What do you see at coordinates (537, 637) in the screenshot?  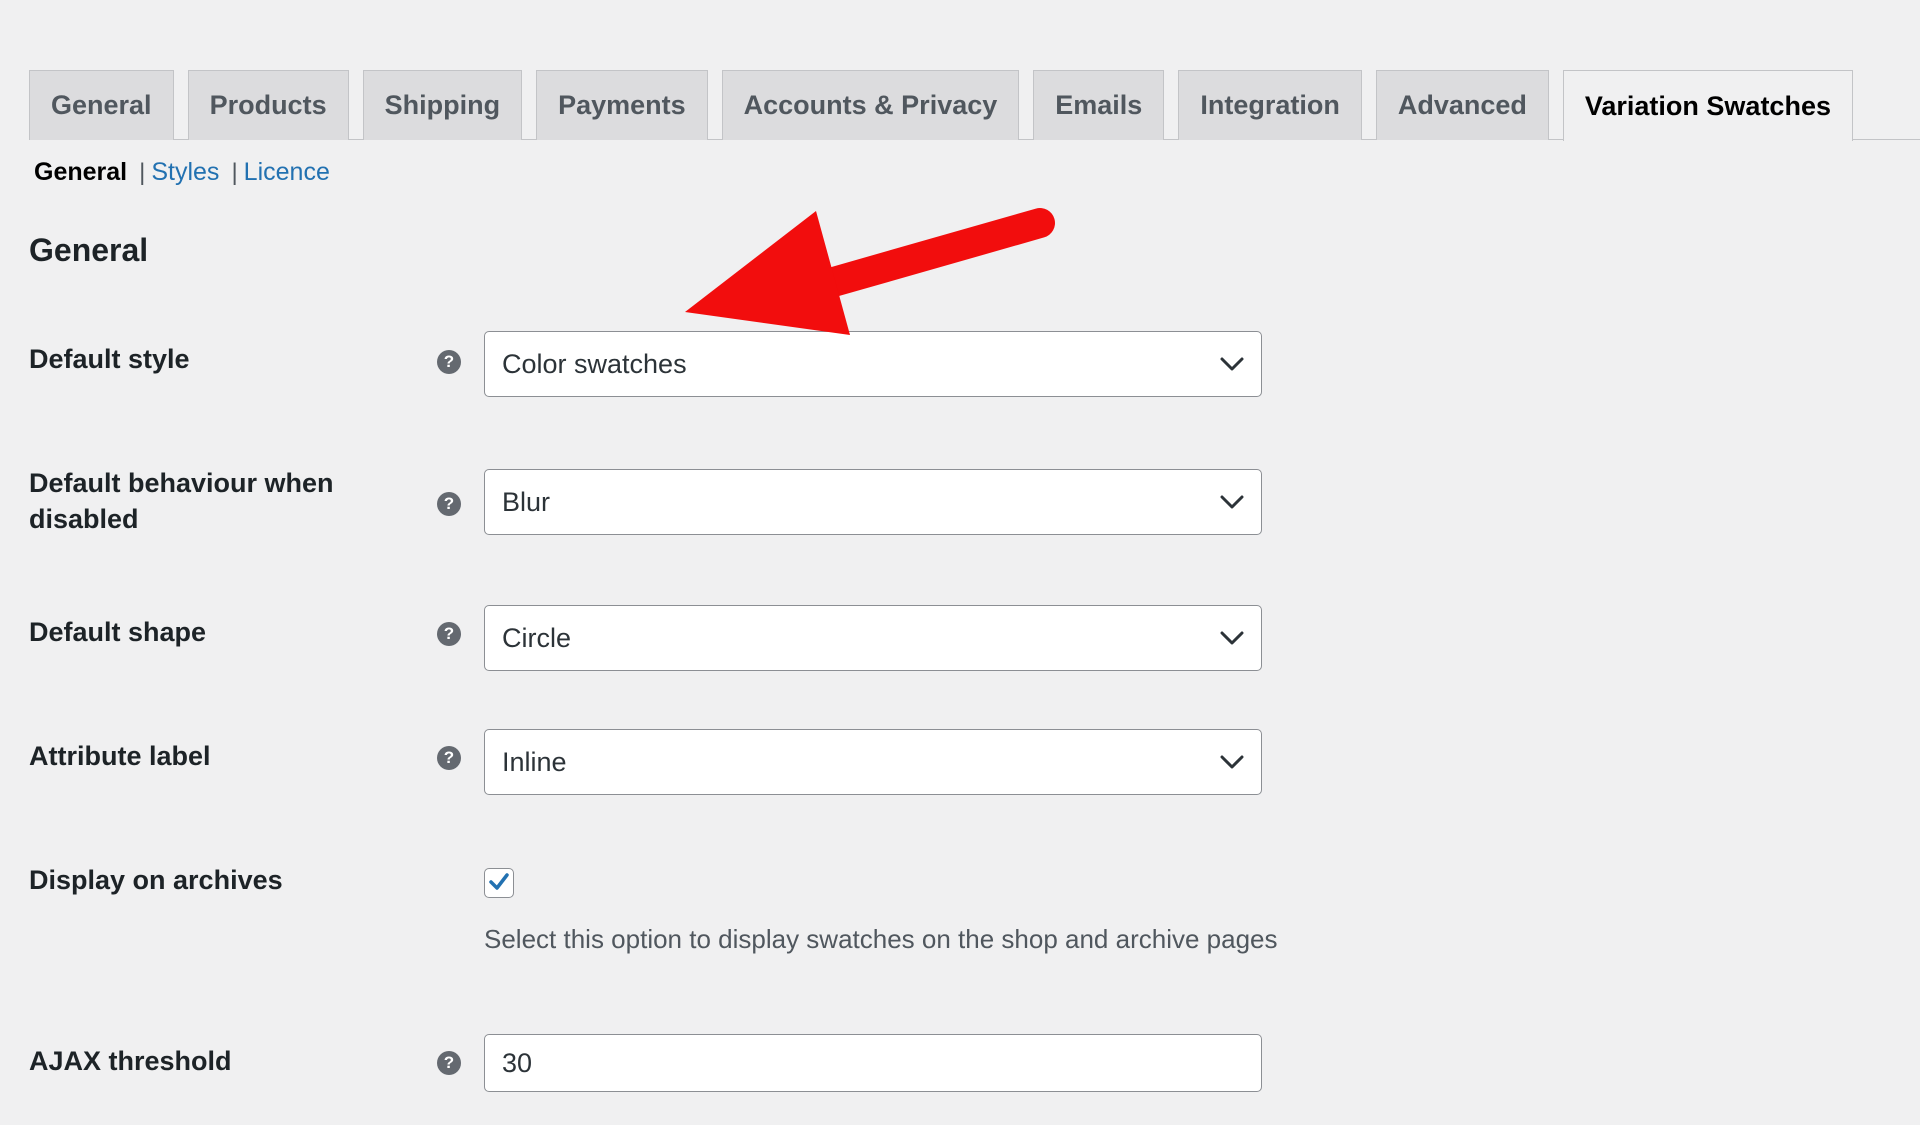 I see `default-shape-value: Circle` at bounding box center [537, 637].